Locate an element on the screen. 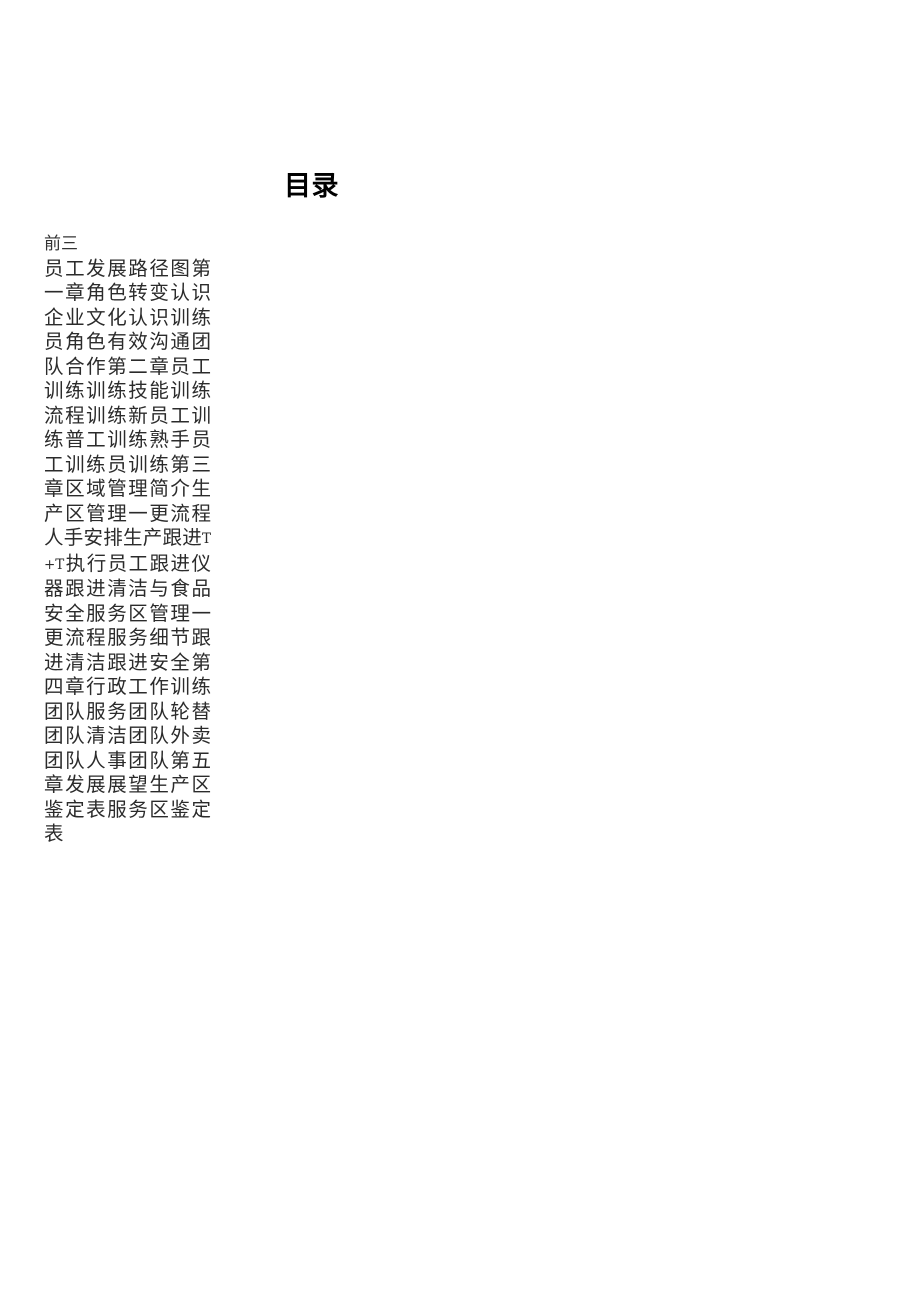  page-title: 目录 is located at coordinates (311, 186).